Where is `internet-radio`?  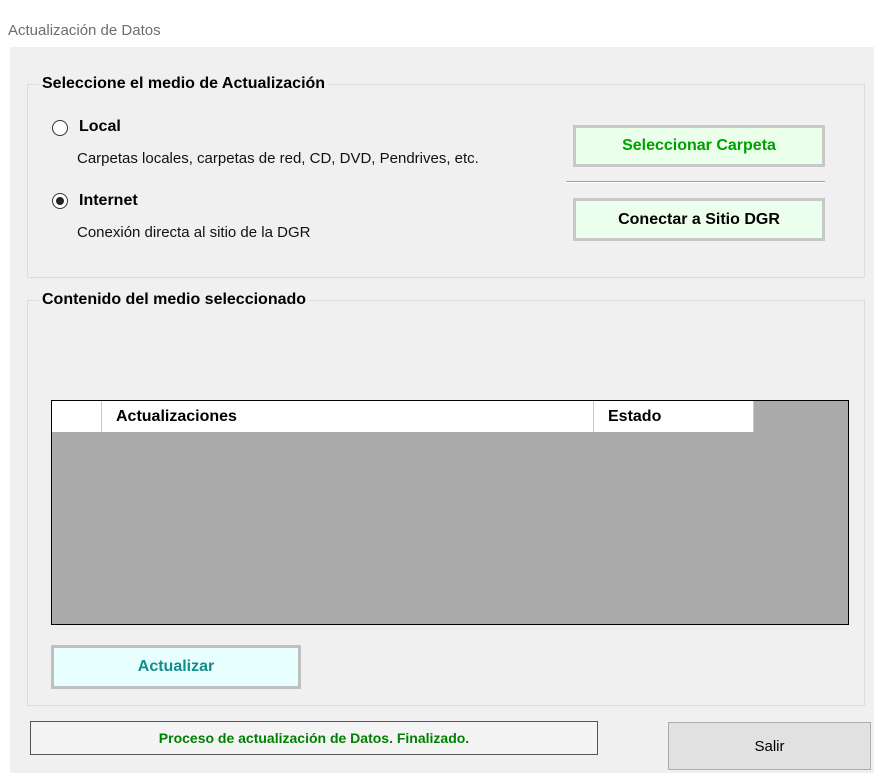
internet-radio is located at coordinates (60, 201).